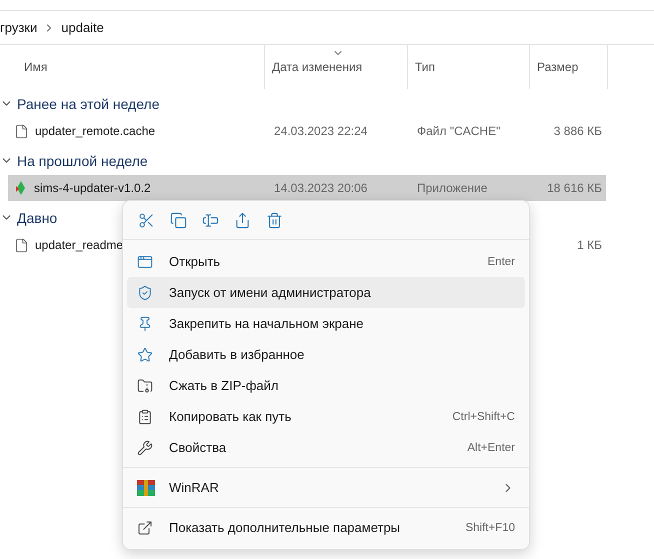  I want to click on file-name: sims-4-updater-v1.0.2, so click(92, 188).